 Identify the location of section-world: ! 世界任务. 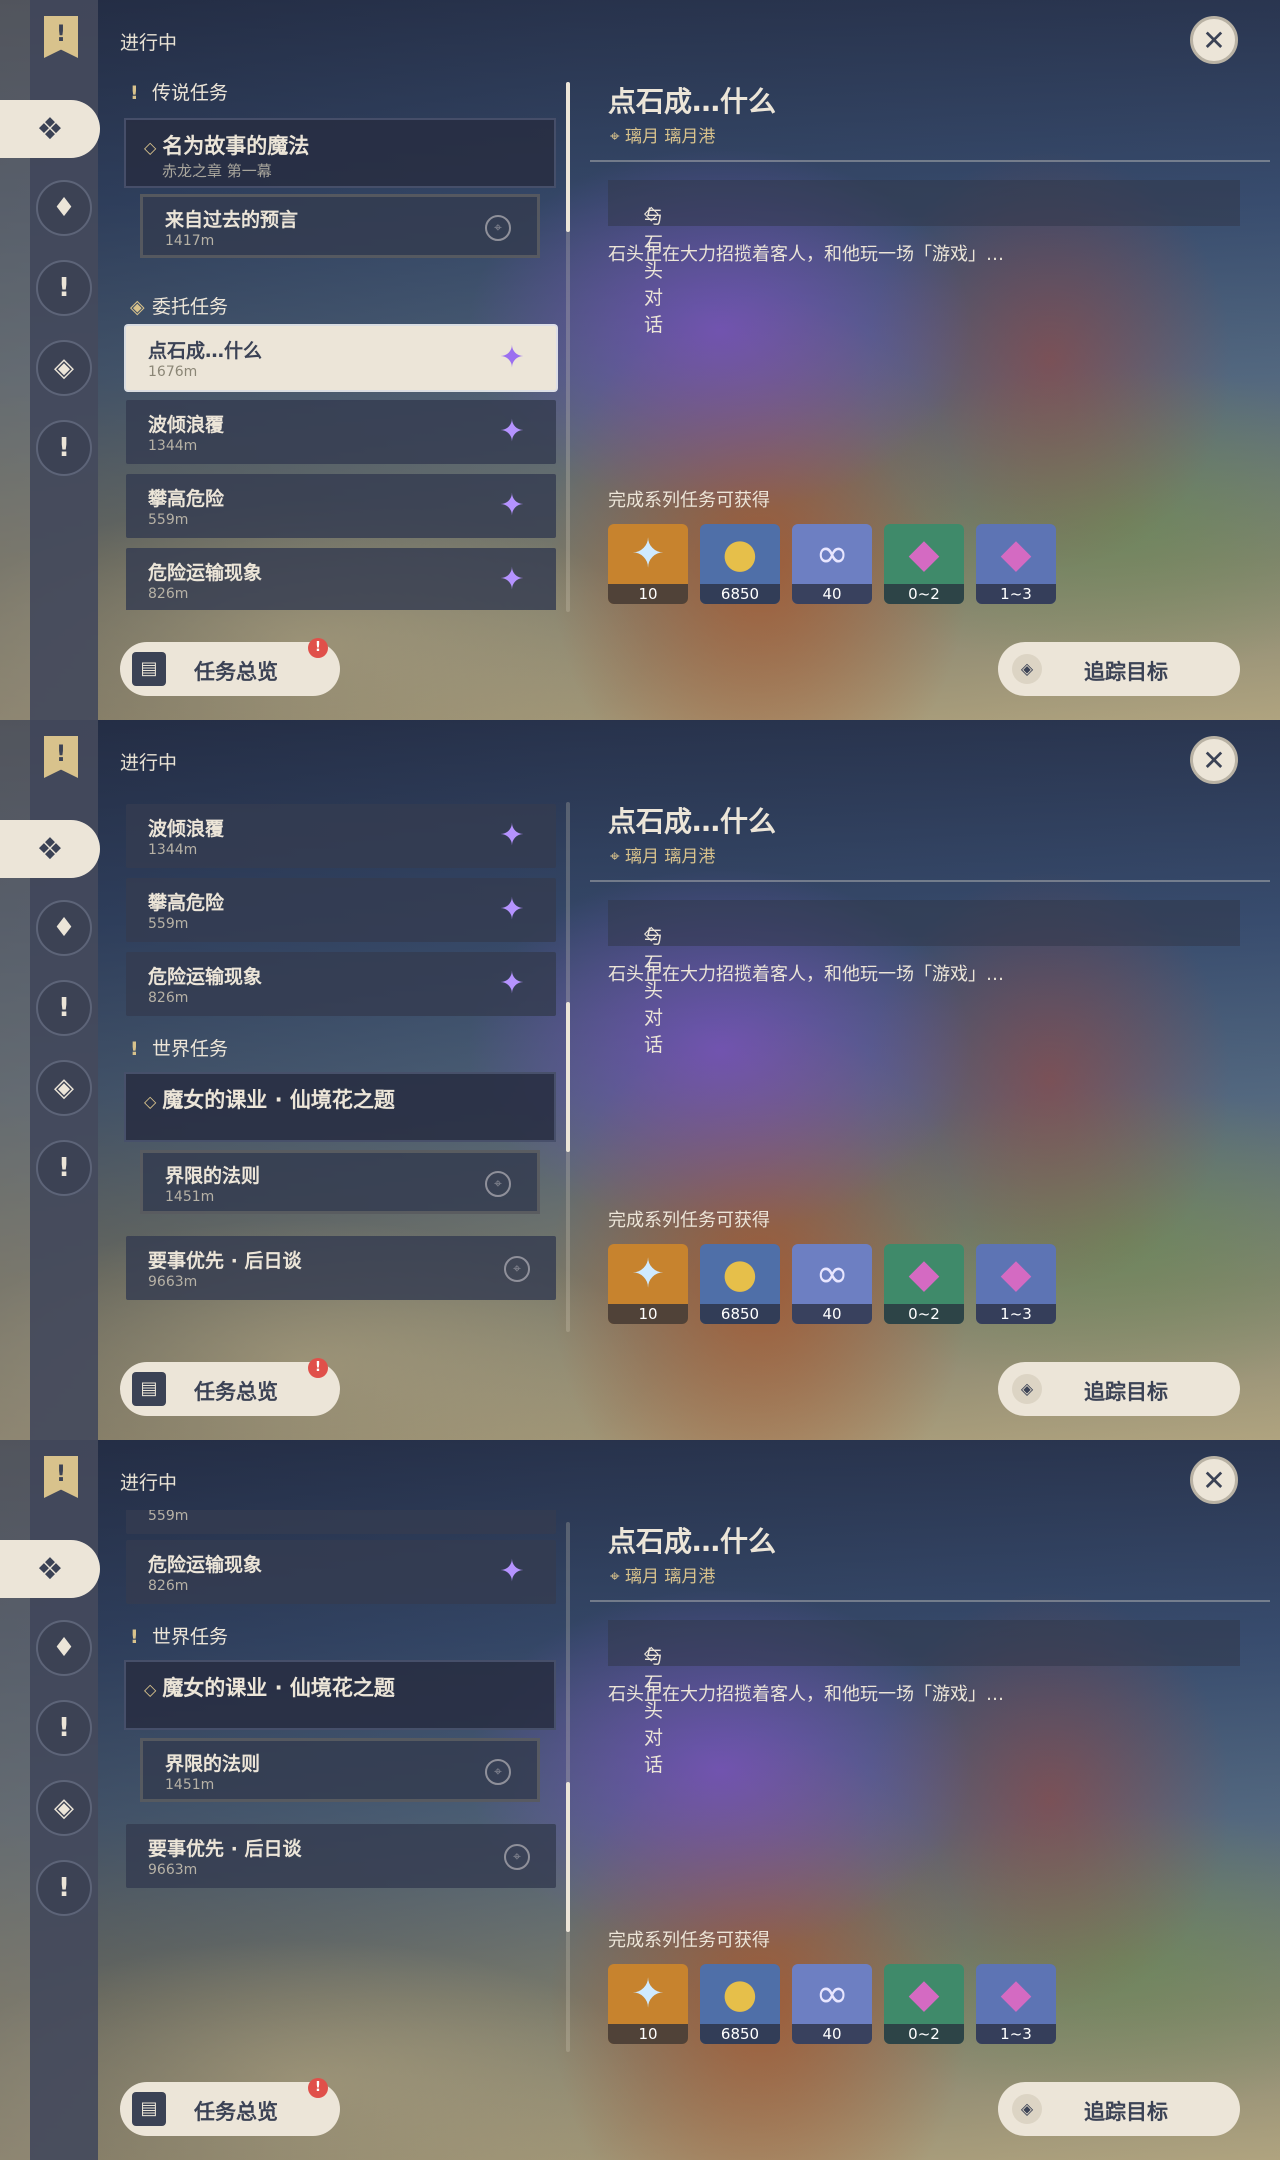
(179, 1637).